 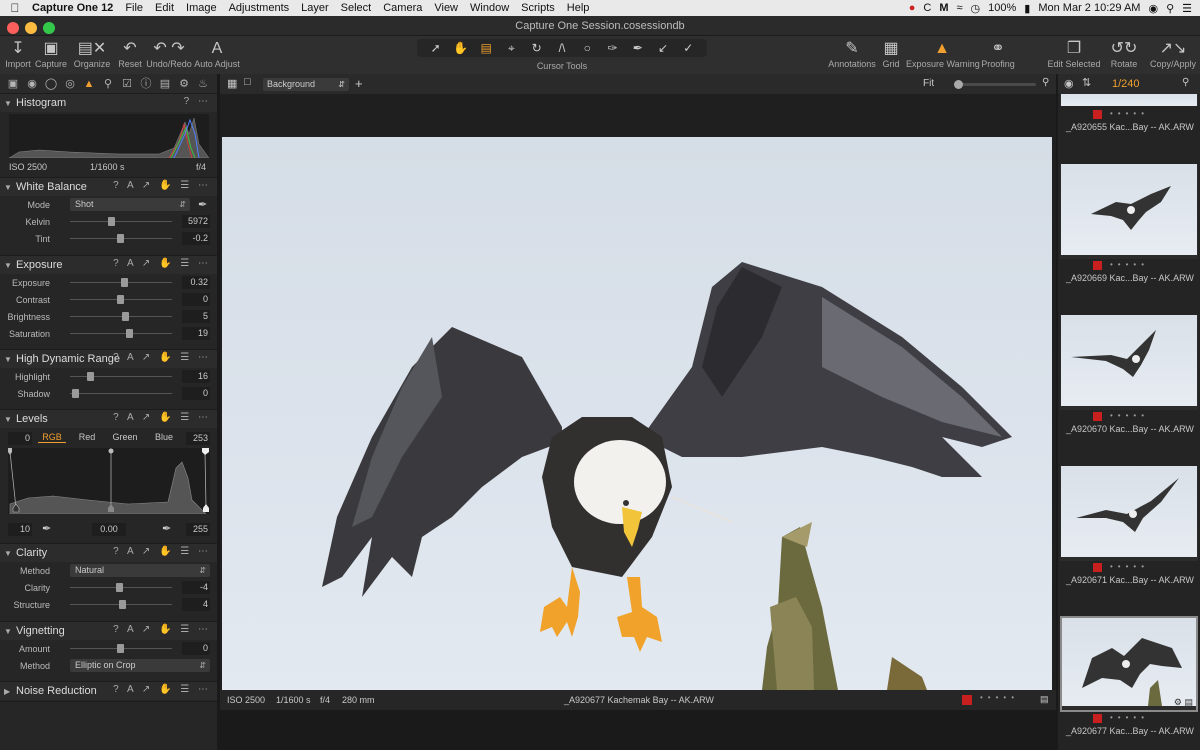 I want to click on zoom-slider, so click(x=995, y=84).